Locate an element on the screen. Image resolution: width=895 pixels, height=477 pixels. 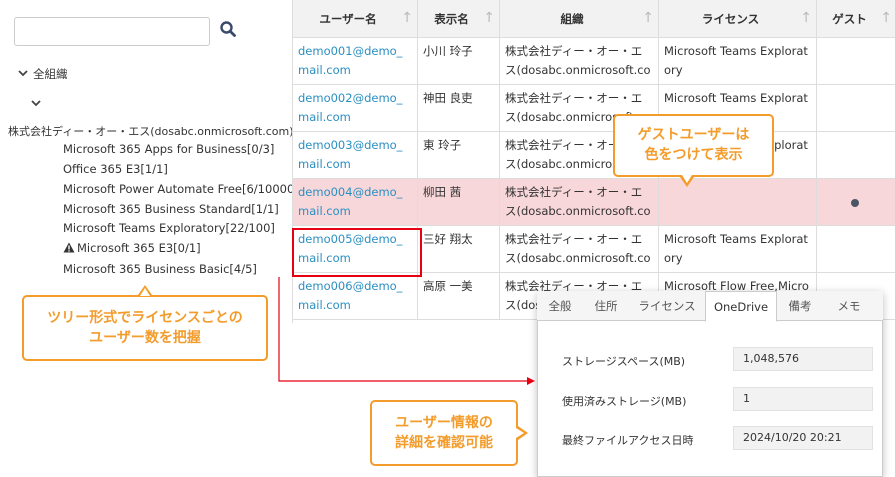
search-button is located at coordinates (229, 31).